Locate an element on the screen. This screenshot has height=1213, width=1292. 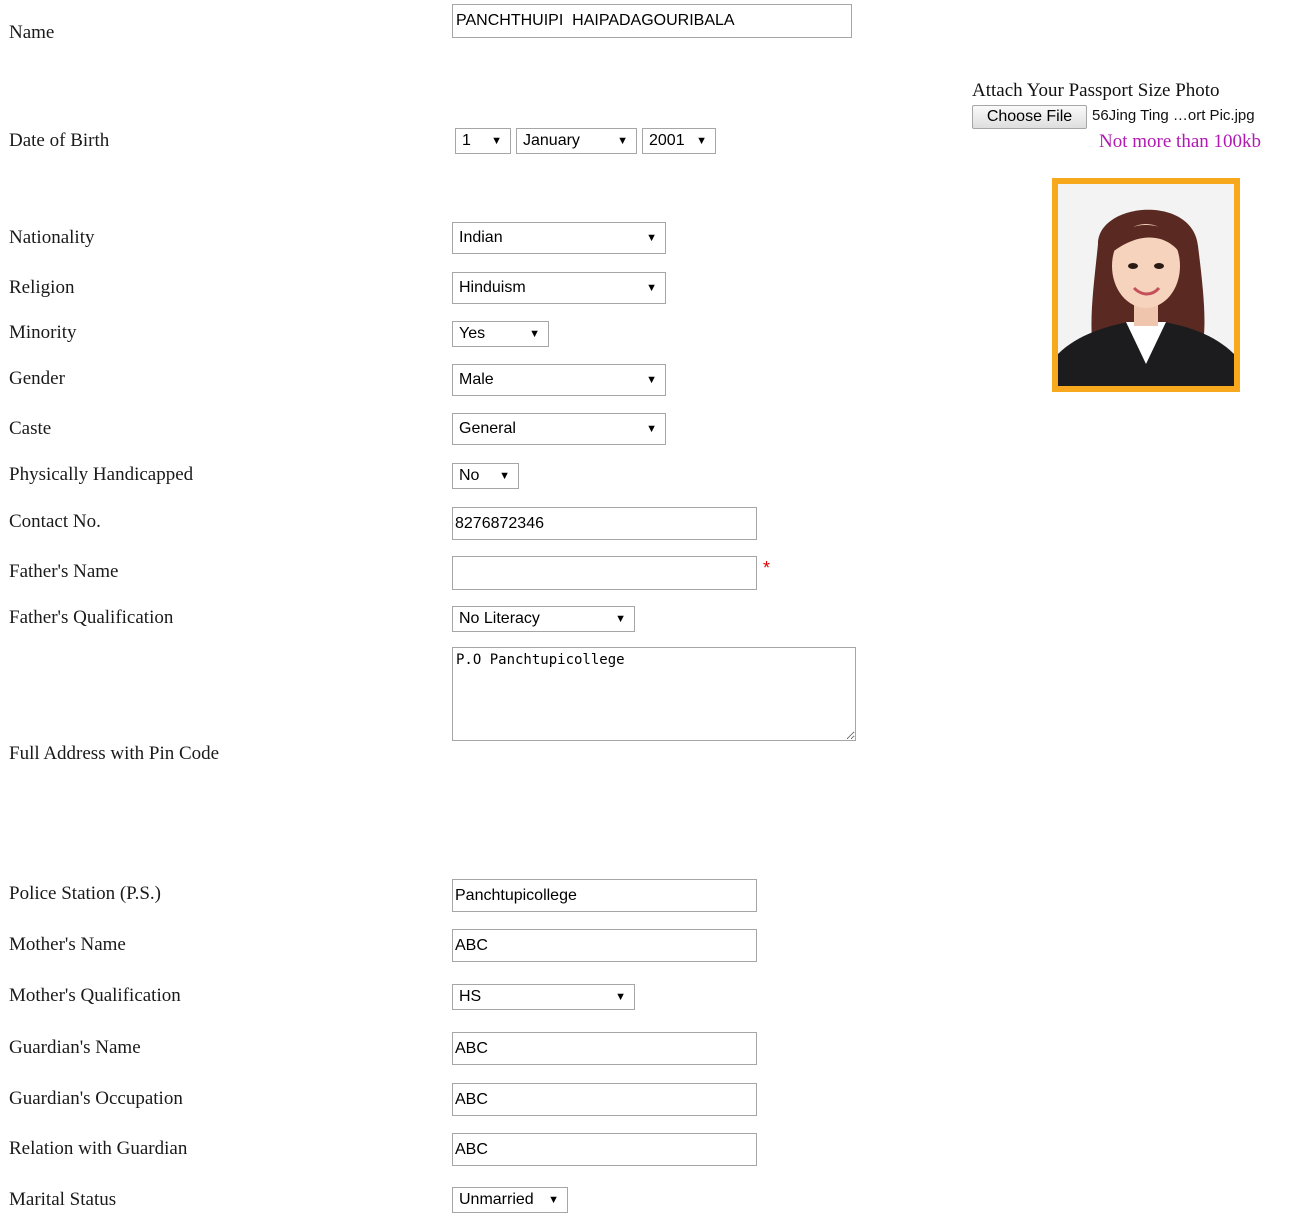
handicapped-select: No ▼ is located at coordinates (485, 476).